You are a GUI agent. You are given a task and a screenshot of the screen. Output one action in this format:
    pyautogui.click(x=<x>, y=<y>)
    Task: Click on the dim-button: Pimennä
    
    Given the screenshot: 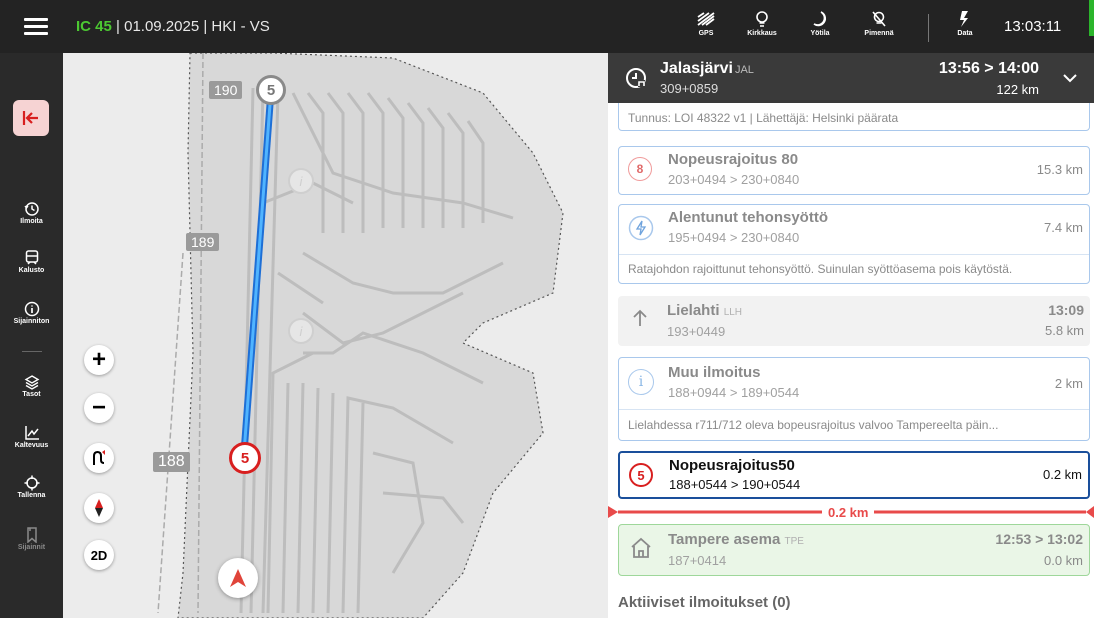 What is the action you would take?
    pyautogui.click(x=879, y=23)
    